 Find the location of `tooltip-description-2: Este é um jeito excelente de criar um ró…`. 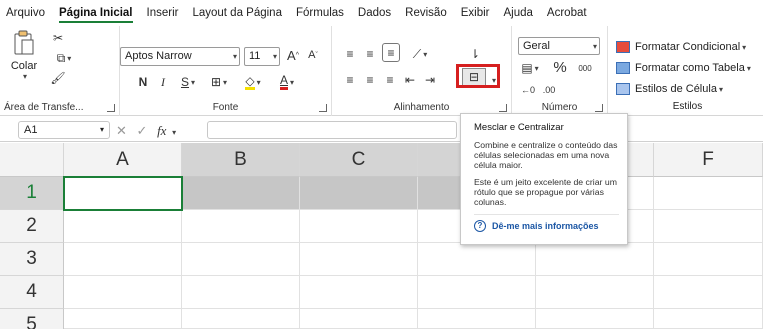

tooltip-description-2: Este é um jeito excelente de criar um ró… is located at coordinates (545, 192).